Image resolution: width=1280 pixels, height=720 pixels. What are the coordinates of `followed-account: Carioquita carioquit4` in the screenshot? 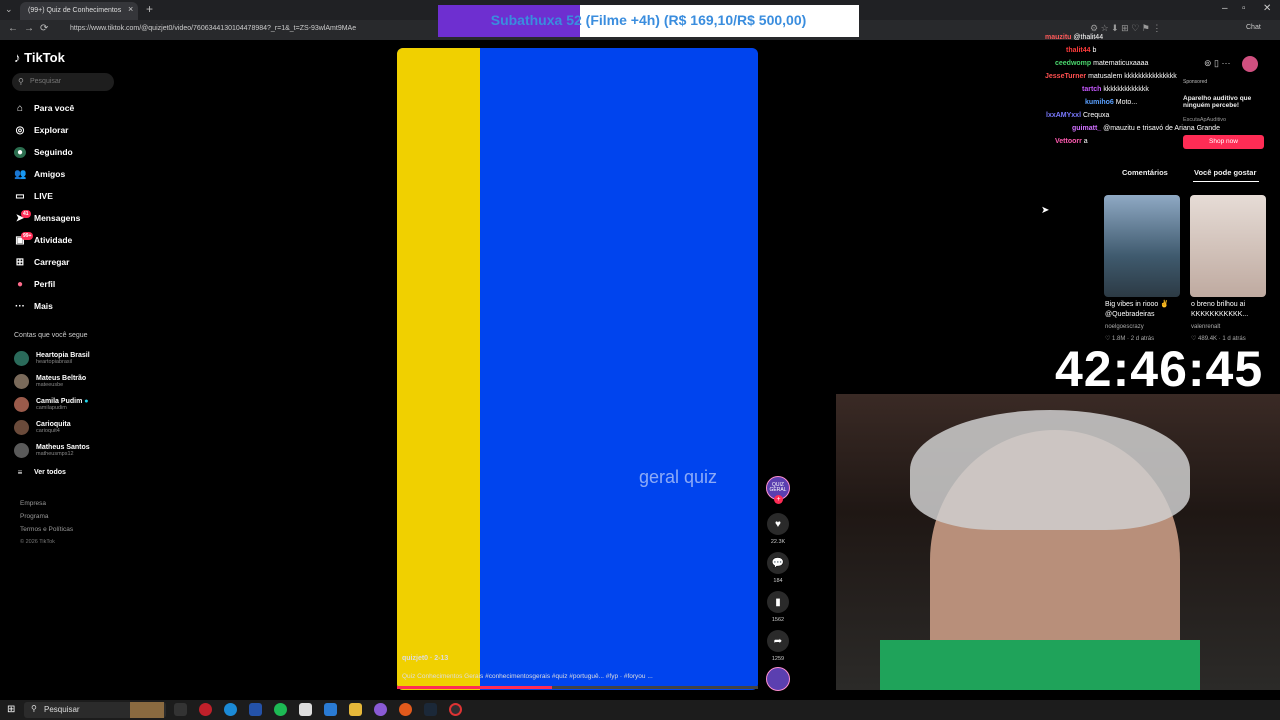 It's located at (42, 427).